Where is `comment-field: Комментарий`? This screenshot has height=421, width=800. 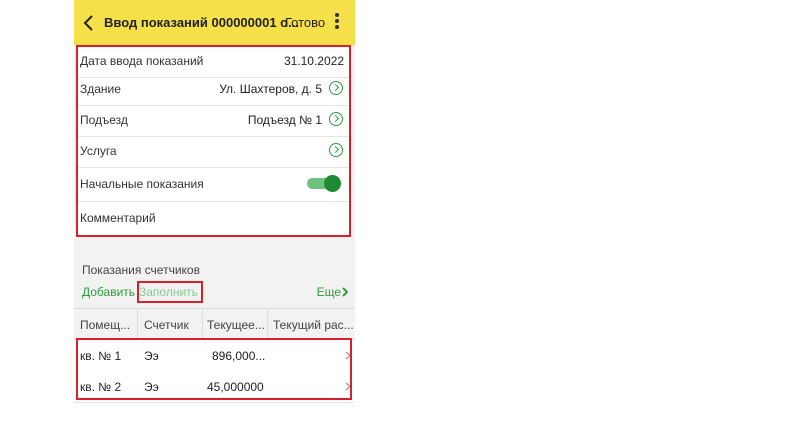 comment-field: Комментарий is located at coordinates (214, 218).